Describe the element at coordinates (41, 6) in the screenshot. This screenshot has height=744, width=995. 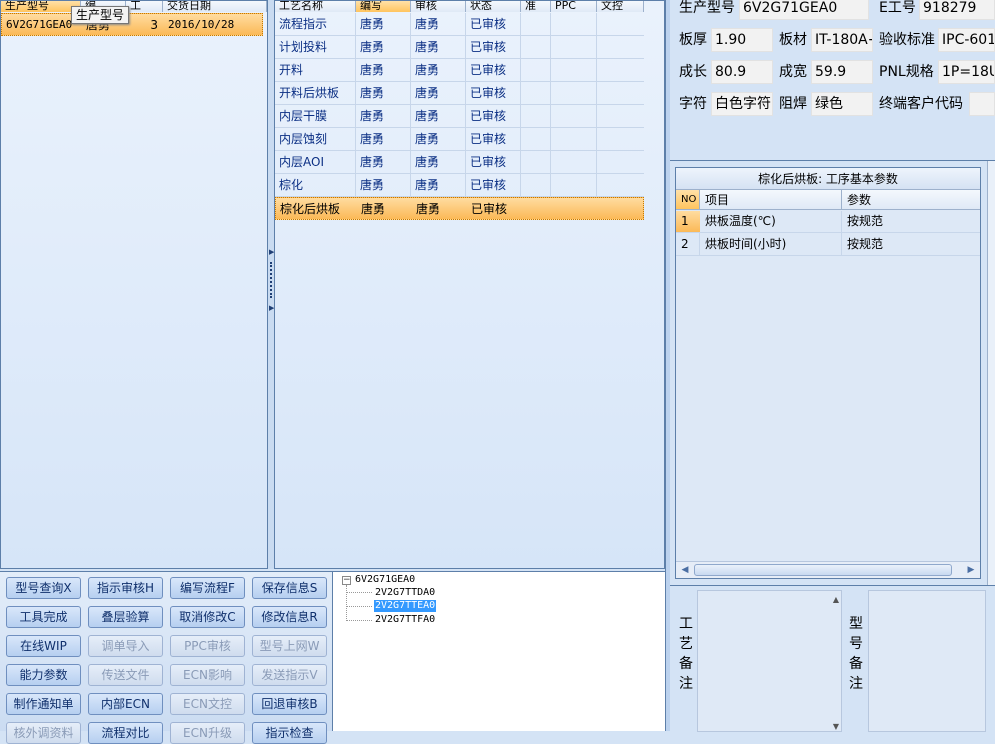
I see `col-header-model: 生产型号` at that location.